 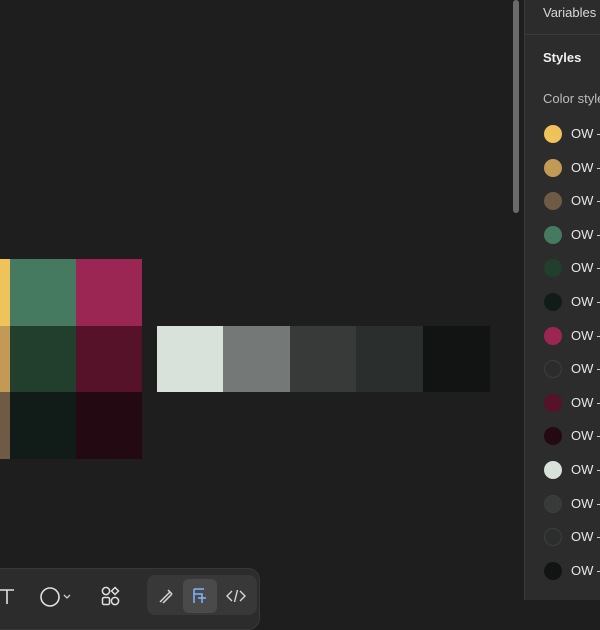 I want to click on styles-section-title: Styles, so click(x=562, y=57).